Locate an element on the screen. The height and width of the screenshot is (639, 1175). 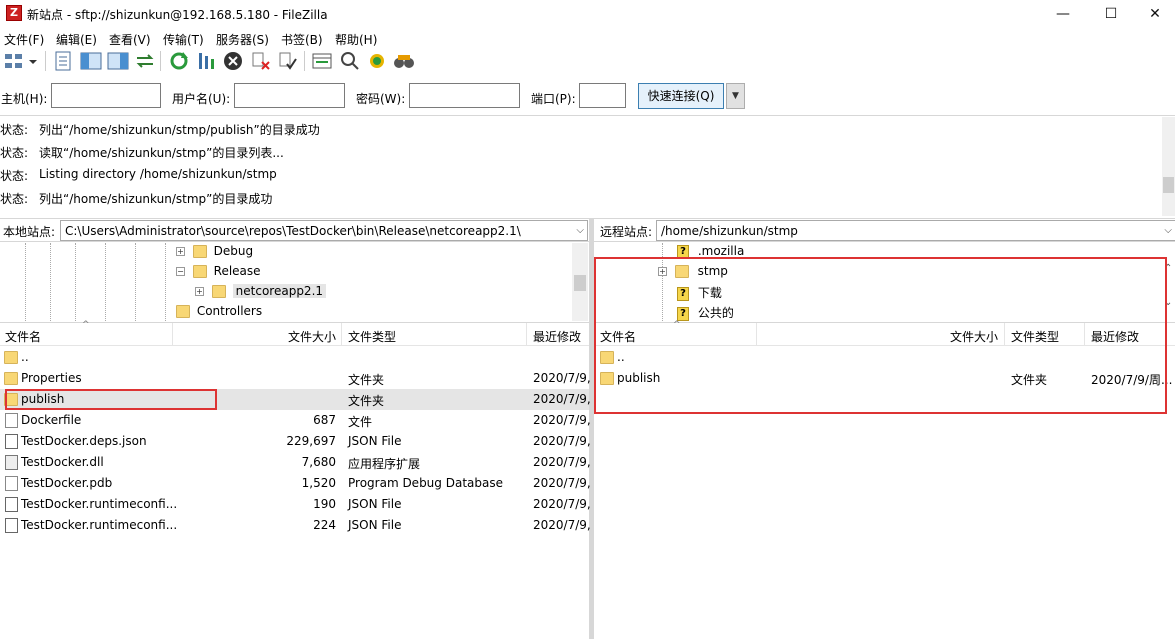
disconnect-icon is located at coordinates (261, 61).